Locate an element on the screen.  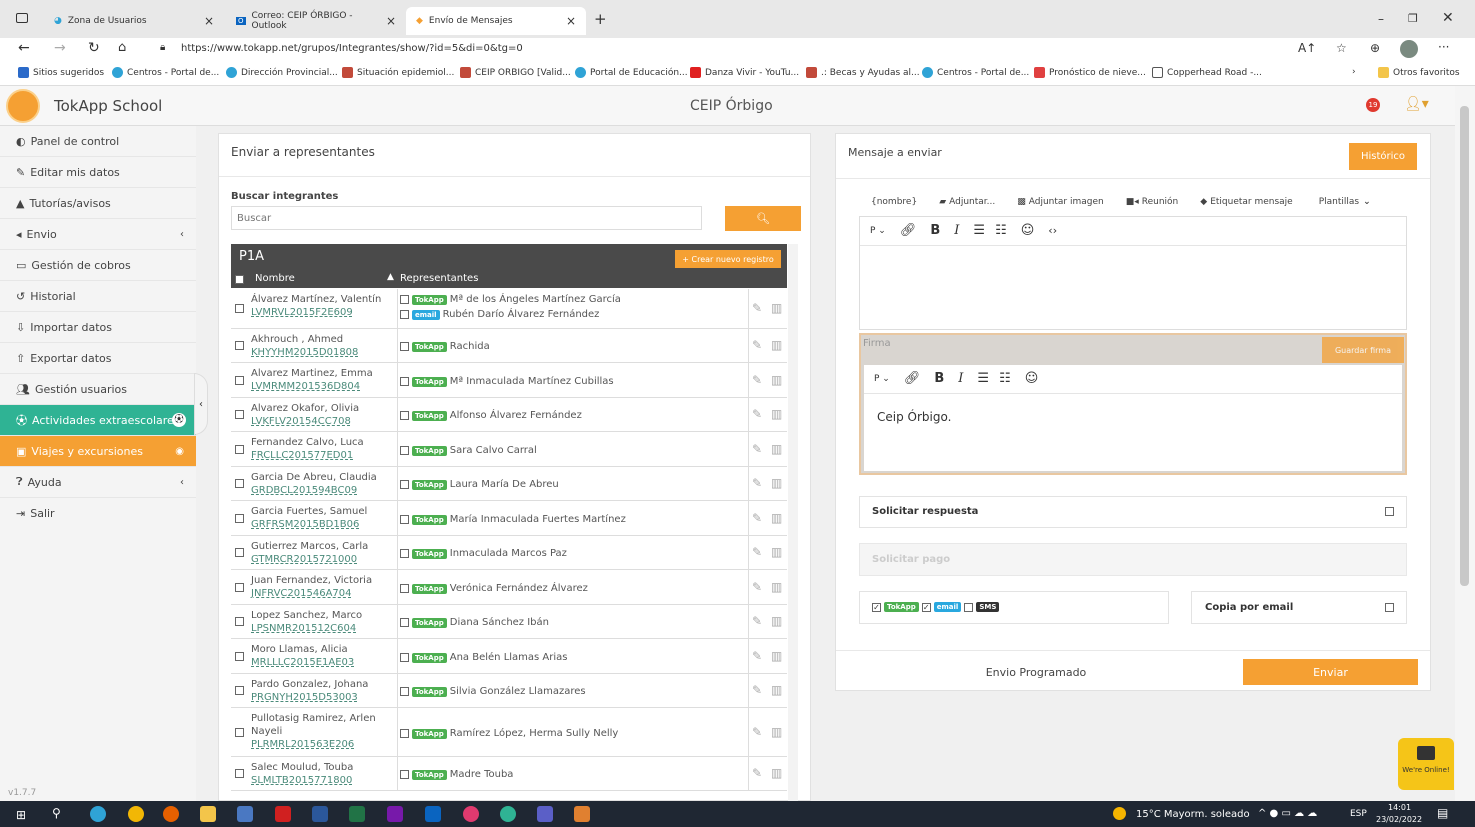
edge-icon is located at coordinates (508, 814).